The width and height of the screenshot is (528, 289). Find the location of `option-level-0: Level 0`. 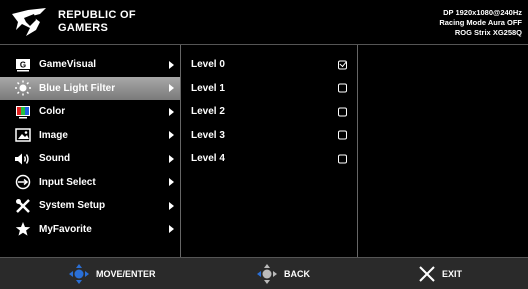

option-level-0: Level 0 is located at coordinates (269, 65).